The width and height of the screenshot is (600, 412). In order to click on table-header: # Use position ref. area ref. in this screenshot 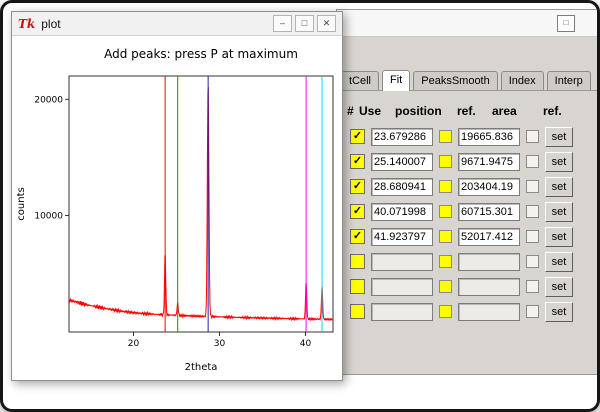, I will do `click(467, 112)`.